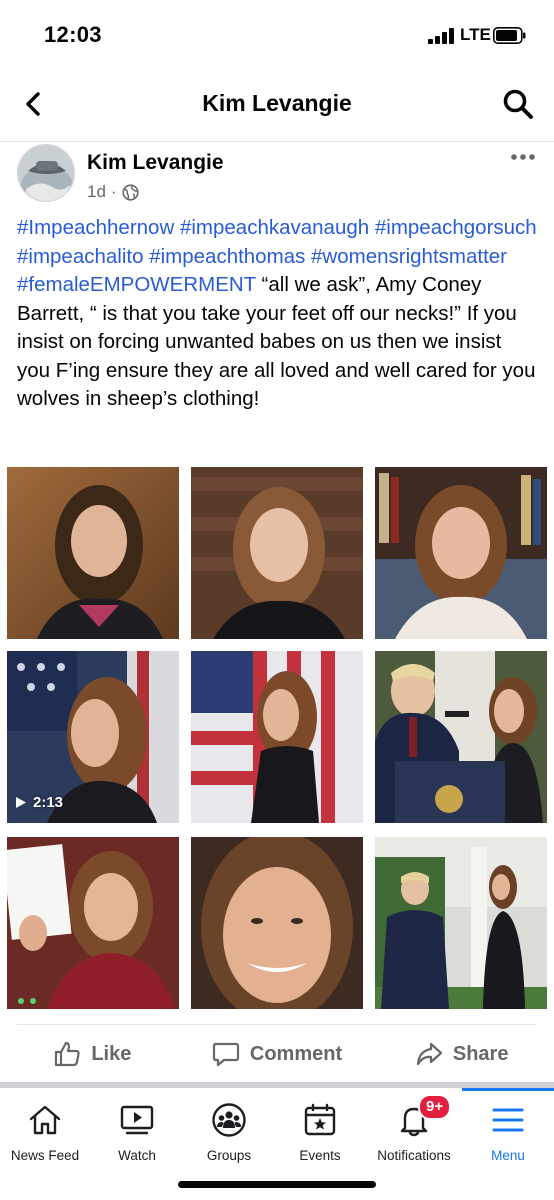 The width and height of the screenshot is (554, 1200). I want to click on hashtag-link: #Impeachhernow, so click(95, 227).